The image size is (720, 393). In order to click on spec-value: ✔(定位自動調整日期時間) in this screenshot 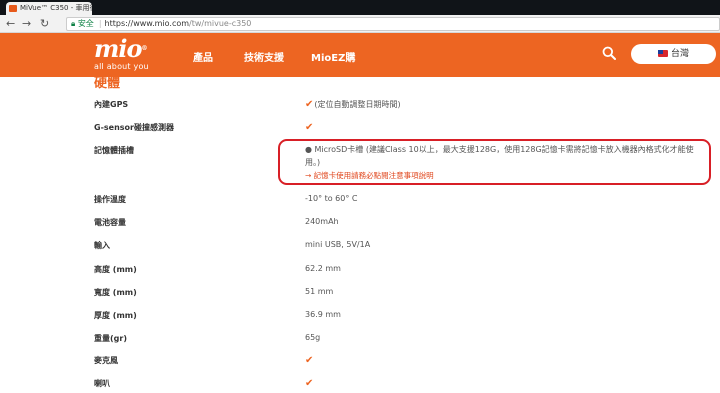, I will do `click(353, 104)`.